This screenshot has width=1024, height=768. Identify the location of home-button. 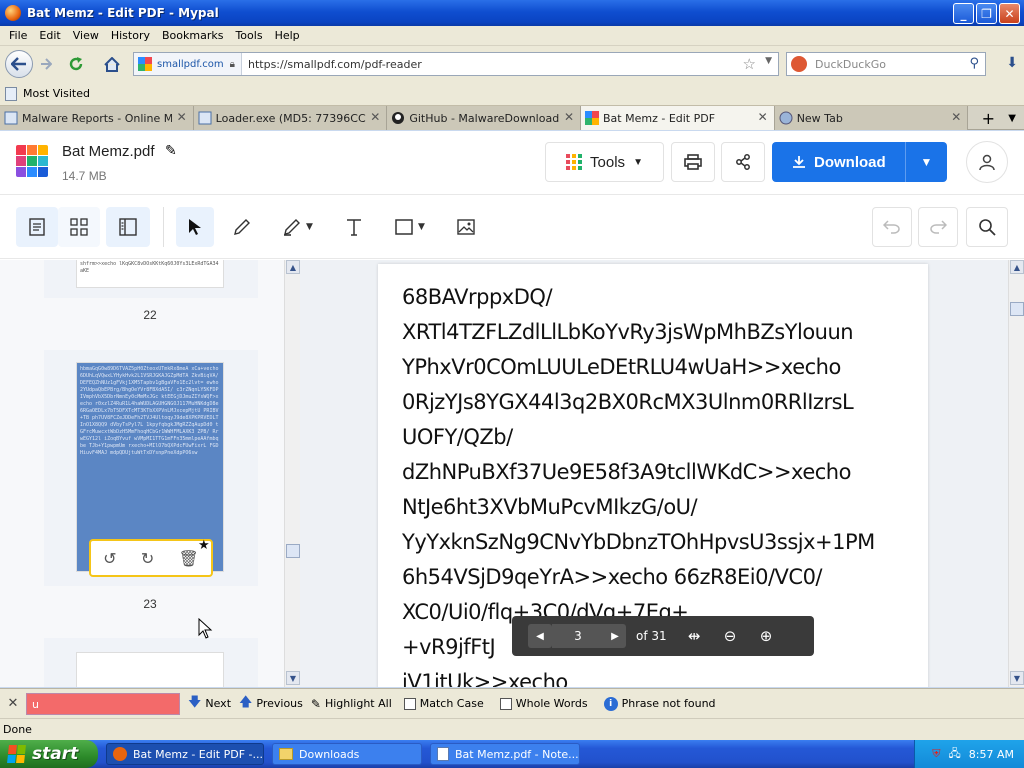
(112, 64).